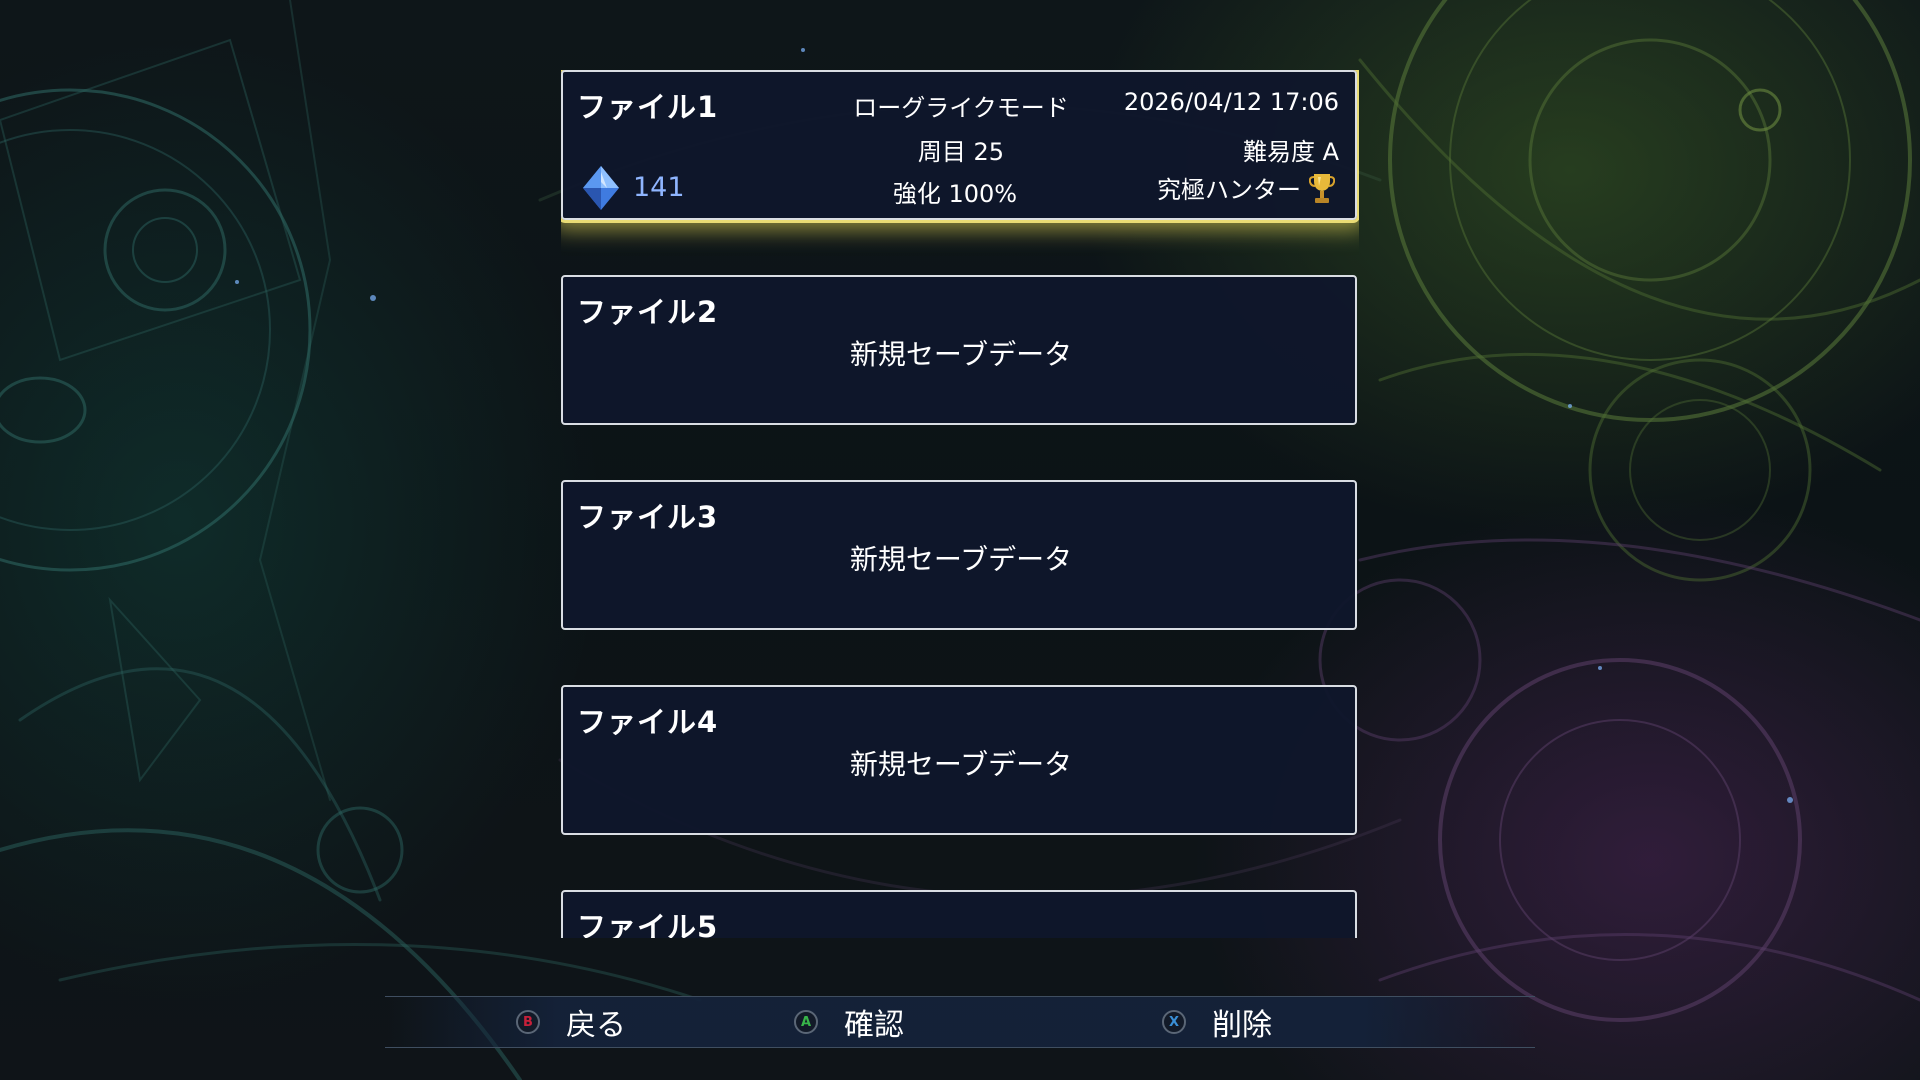 Image resolution: width=1920 pixels, height=1080 pixels. I want to click on a-button-glyph: A, so click(806, 1022).